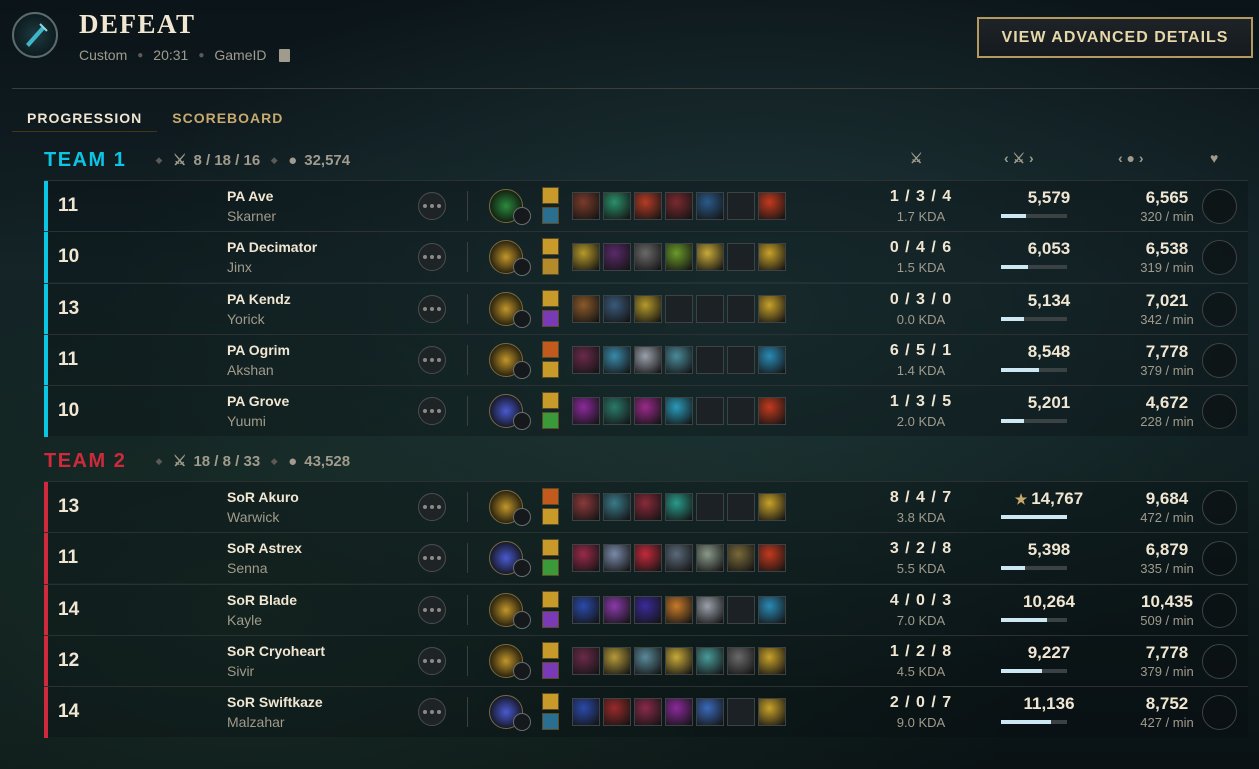  What do you see at coordinates (272, 247) in the screenshot?
I see `player-name: PA Decimator` at bounding box center [272, 247].